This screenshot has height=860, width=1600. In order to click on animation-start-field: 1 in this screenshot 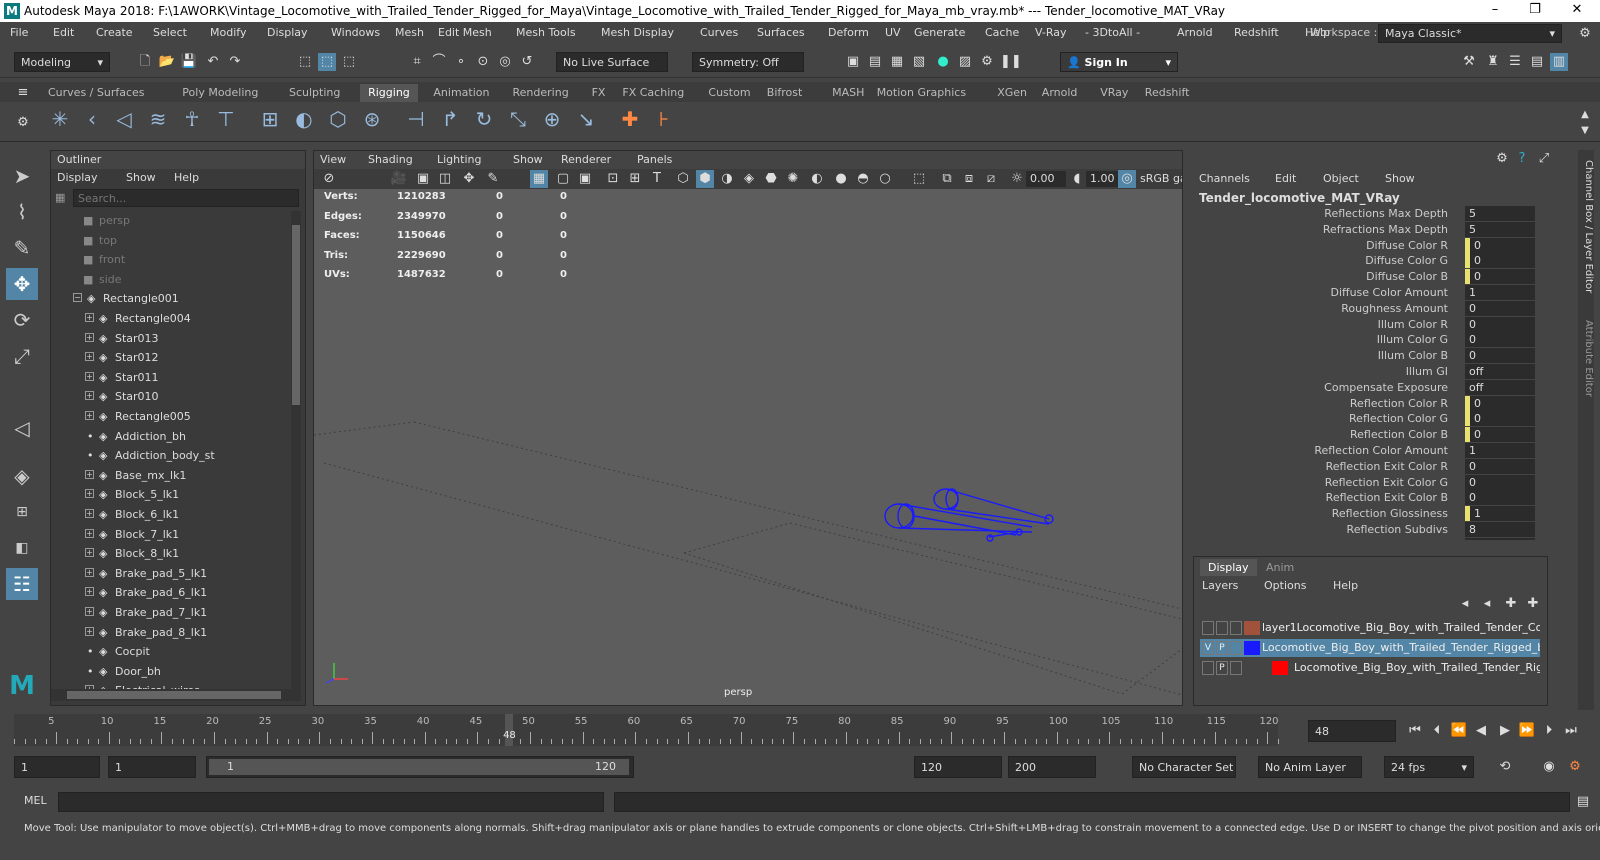, I will do `click(57, 767)`.